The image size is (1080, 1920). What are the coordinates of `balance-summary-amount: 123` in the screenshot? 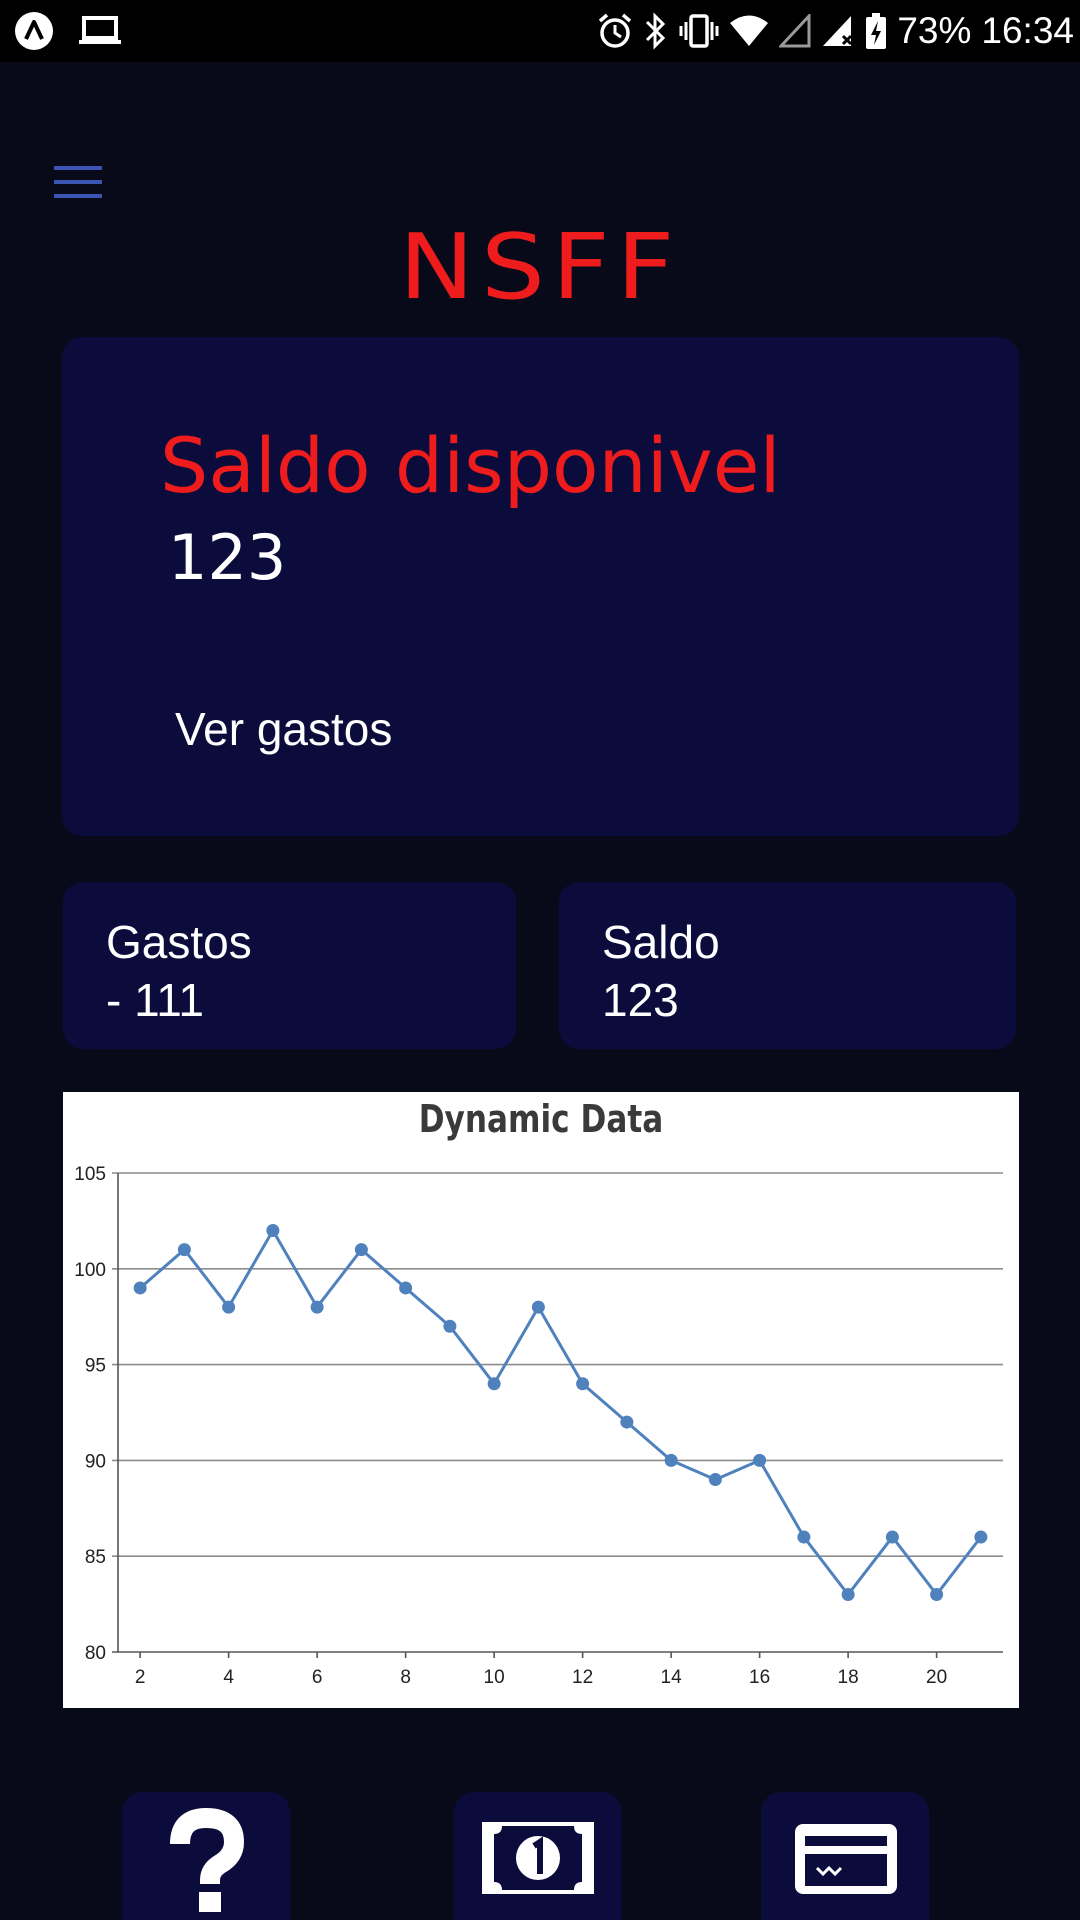 It's located at (640, 1000).